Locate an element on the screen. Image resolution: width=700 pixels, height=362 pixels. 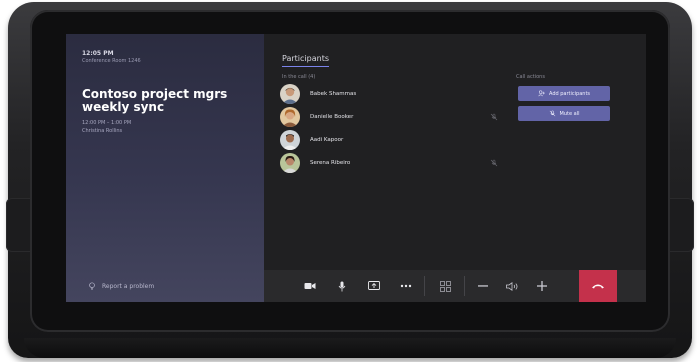
microphone-toggle-button is located at coordinates (342, 286).